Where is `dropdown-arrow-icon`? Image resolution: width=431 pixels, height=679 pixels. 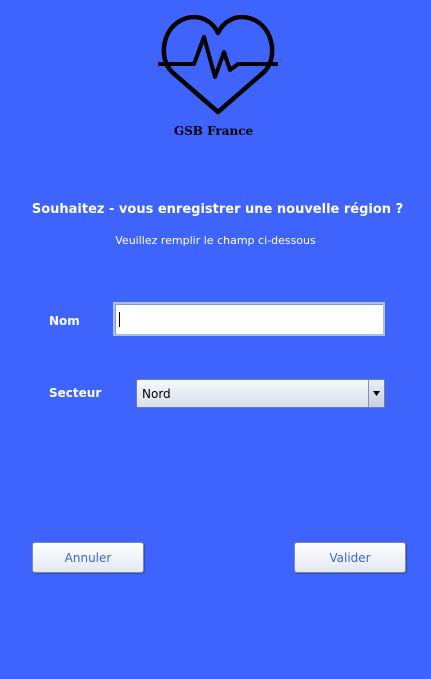
dropdown-arrow-icon is located at coordinates (376, 393).